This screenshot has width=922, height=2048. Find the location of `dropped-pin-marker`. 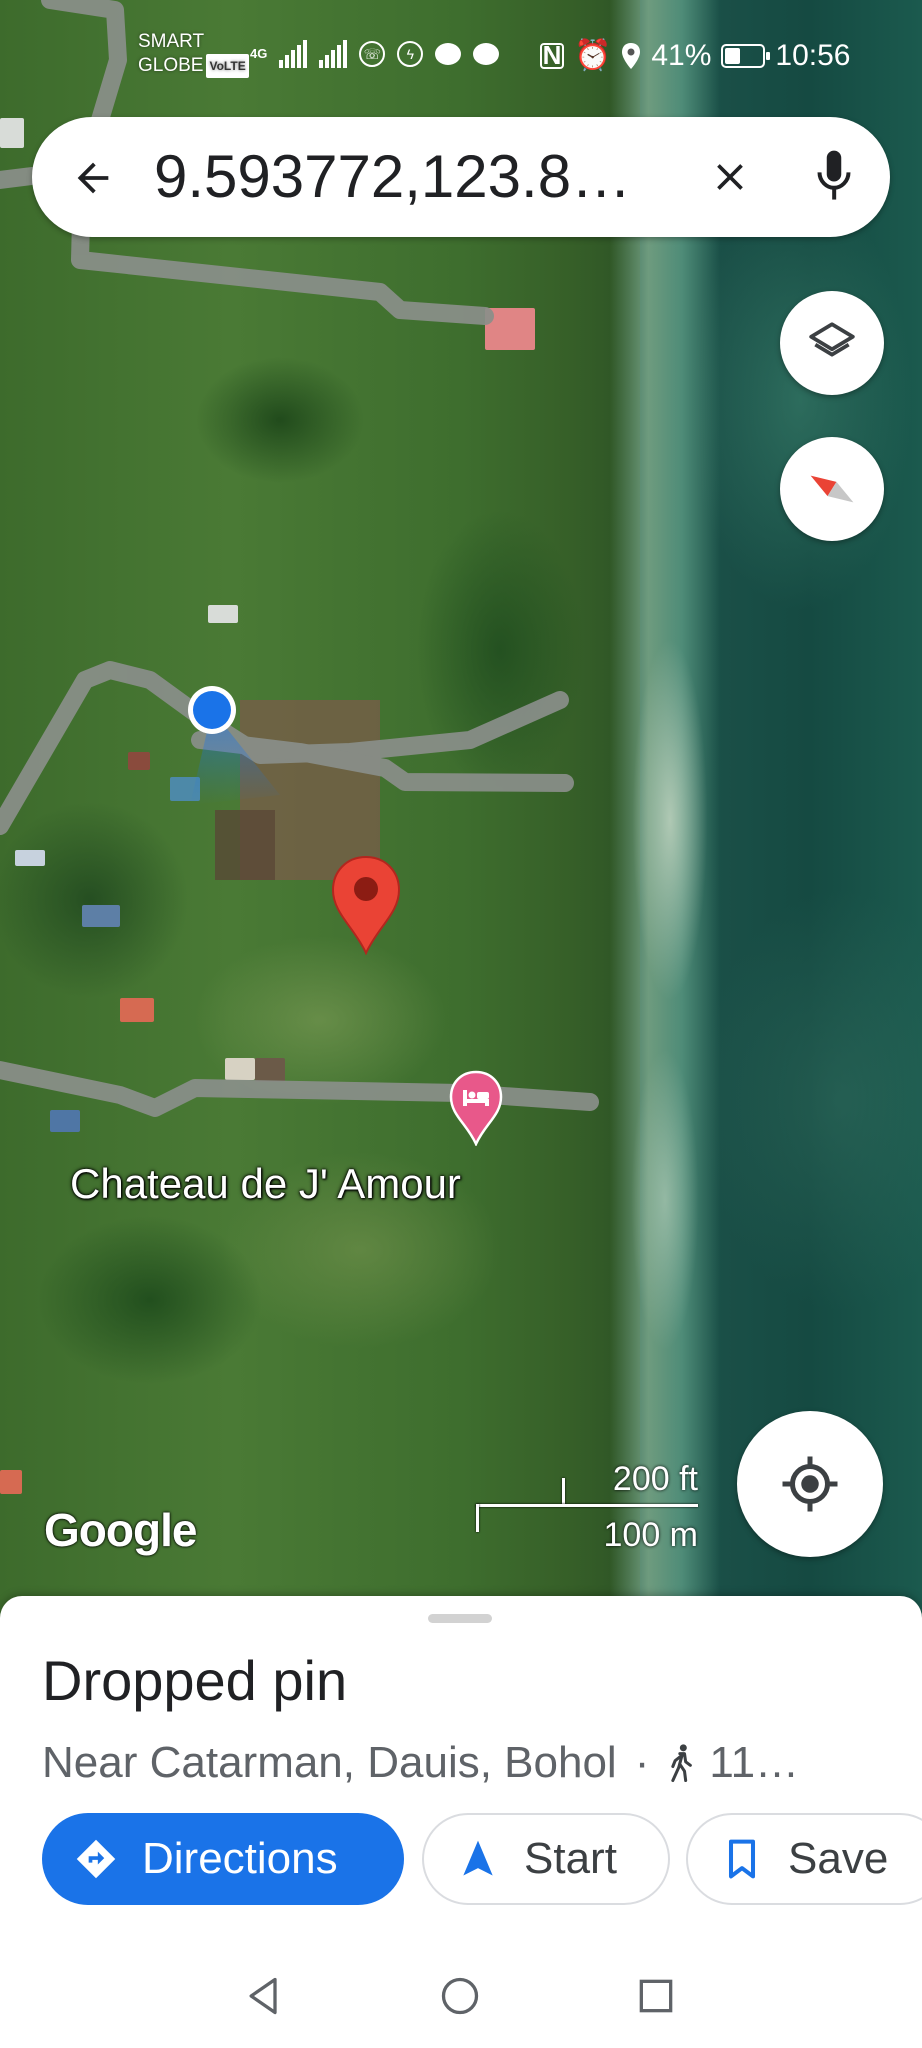

dropped-pin-marker is located at coordinates (366, 905).